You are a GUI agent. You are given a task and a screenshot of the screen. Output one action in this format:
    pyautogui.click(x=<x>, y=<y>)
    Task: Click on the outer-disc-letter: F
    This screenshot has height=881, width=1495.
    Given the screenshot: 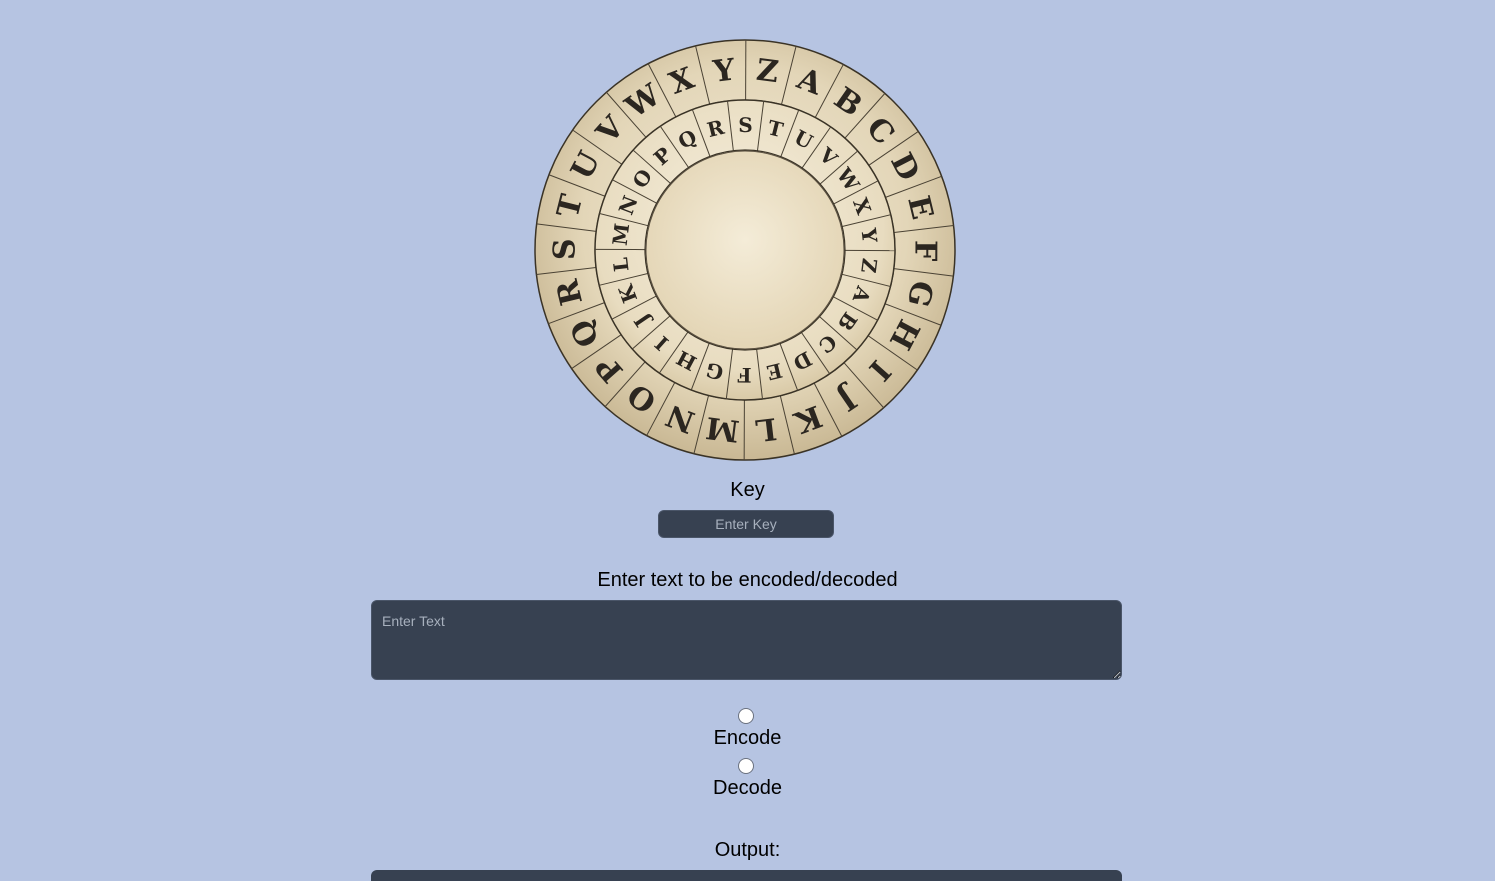 What is the action you would take?
    pyautogui.click(x=924, y=250)
    